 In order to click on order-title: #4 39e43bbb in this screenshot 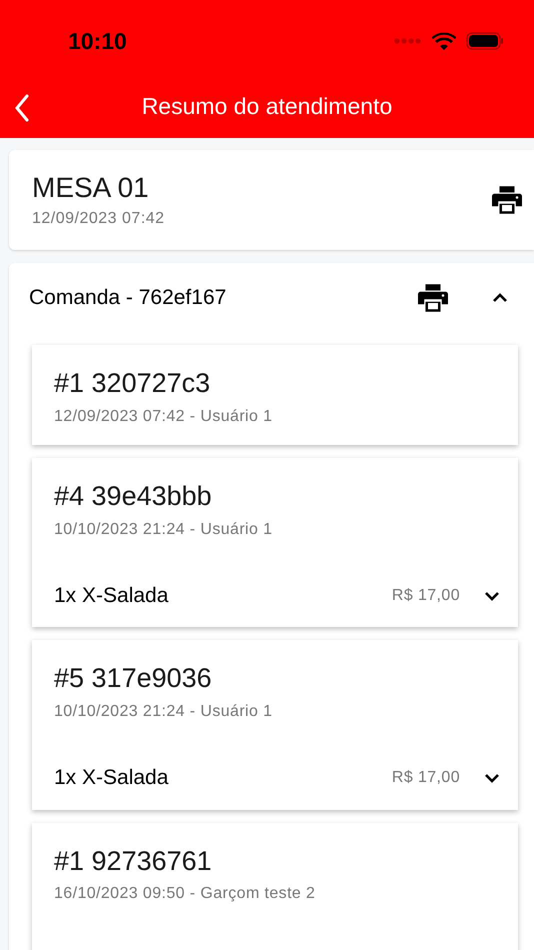, I will do `click(133, 496)`.